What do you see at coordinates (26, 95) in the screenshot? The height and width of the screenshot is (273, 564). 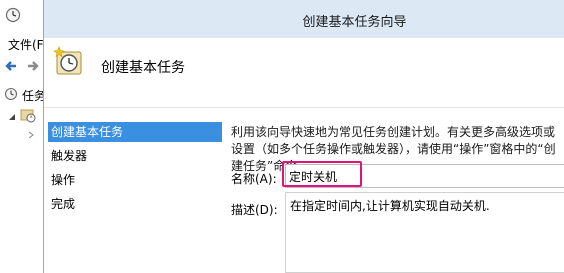 I see `tree-item-task-scheduler: 任务` at bounding box center [26, 95].